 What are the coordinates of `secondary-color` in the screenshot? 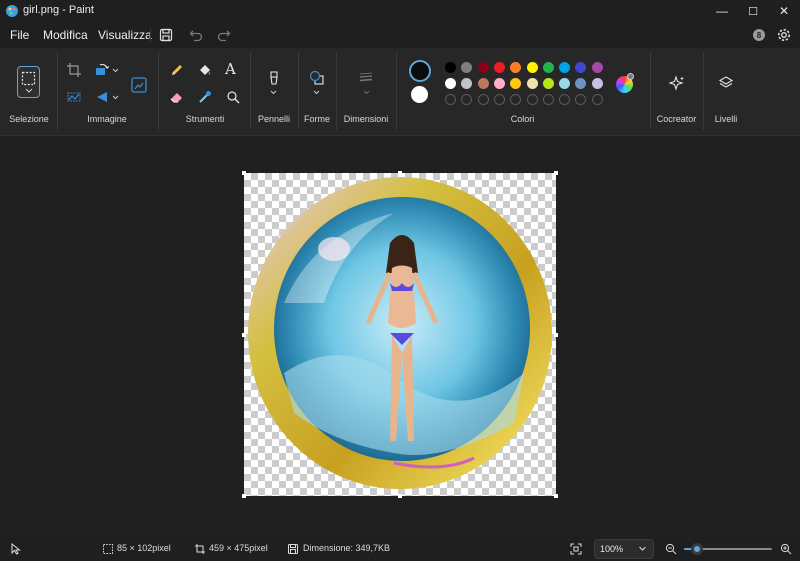 It's located at (419, 94).